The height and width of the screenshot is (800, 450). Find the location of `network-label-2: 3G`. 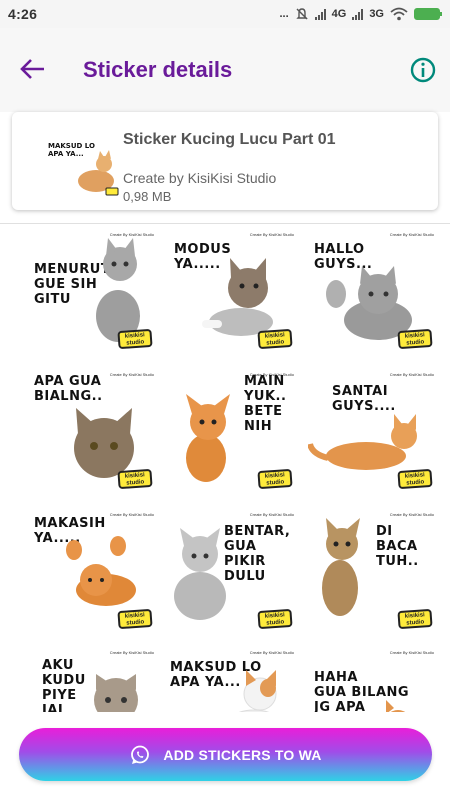

network-label-2: 3G is located at coordinates (376, 14).